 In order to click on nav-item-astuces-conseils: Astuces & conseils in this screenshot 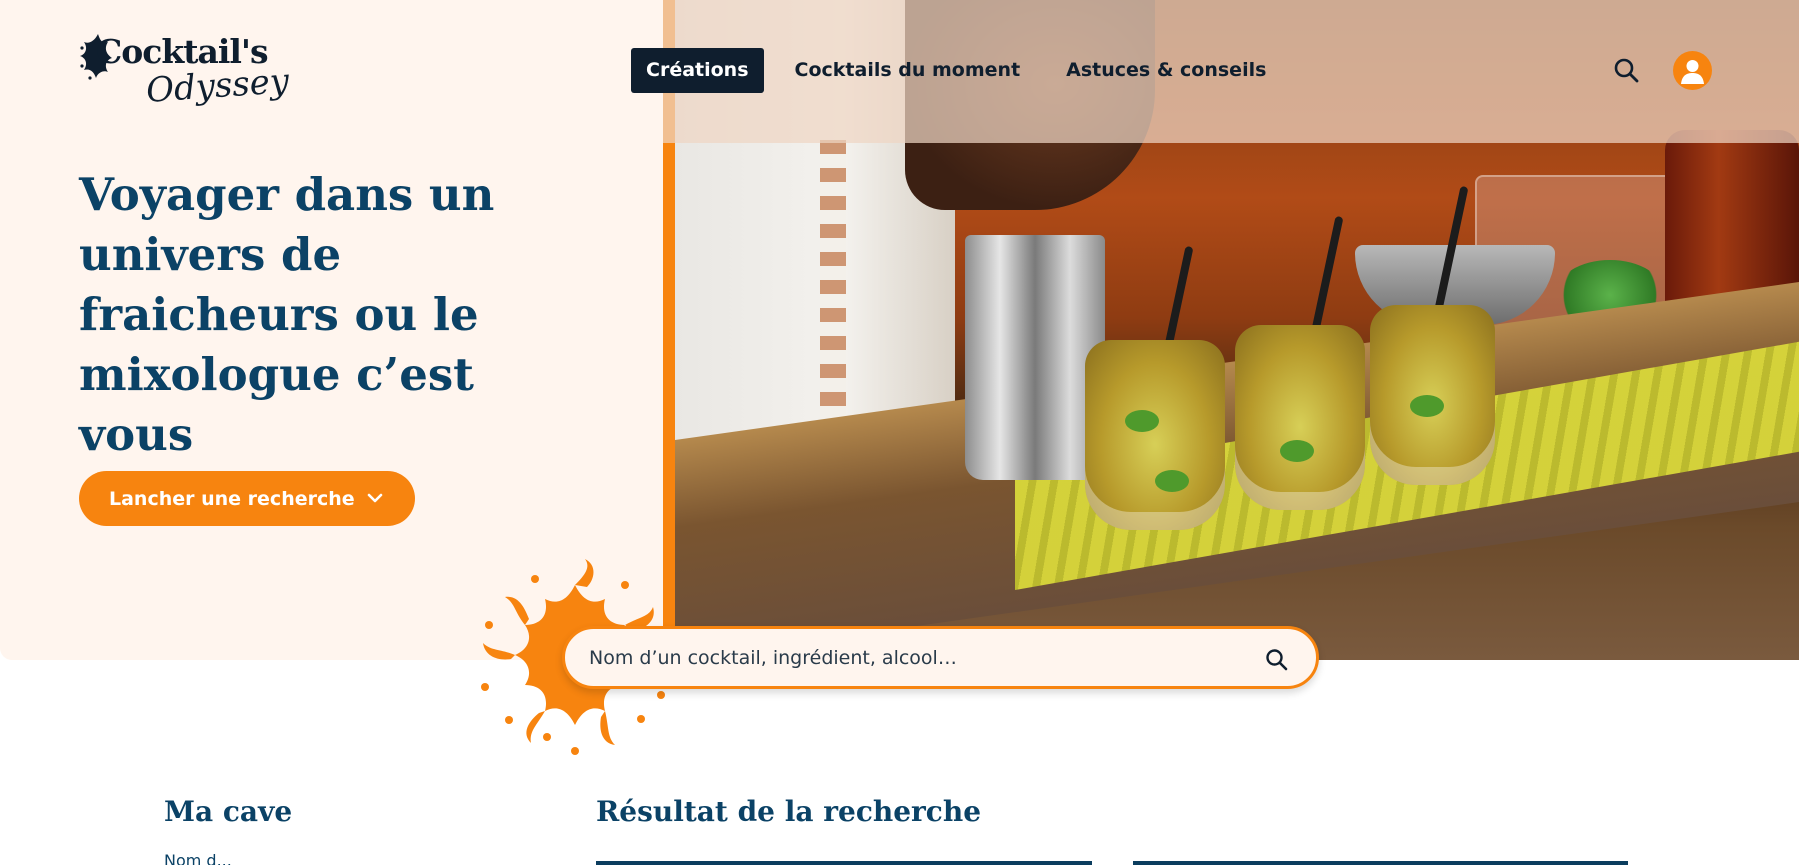, I will do `click(1166, 70)`.